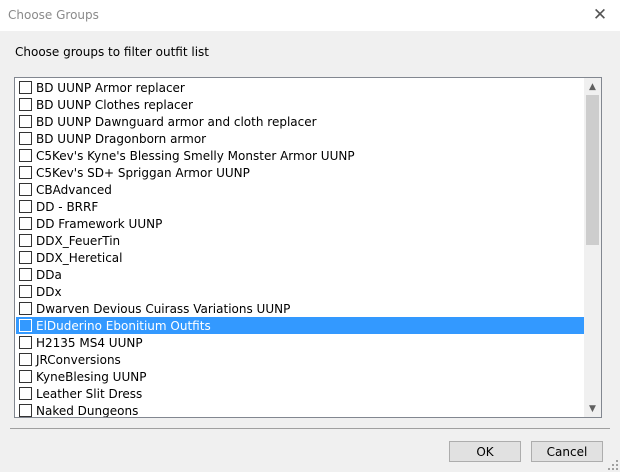  What do you see at coordinates (89, 342) in the screenshot?
I see `list-item-label: H2135 MS4 UUNP` at bounding box center [89, 342].